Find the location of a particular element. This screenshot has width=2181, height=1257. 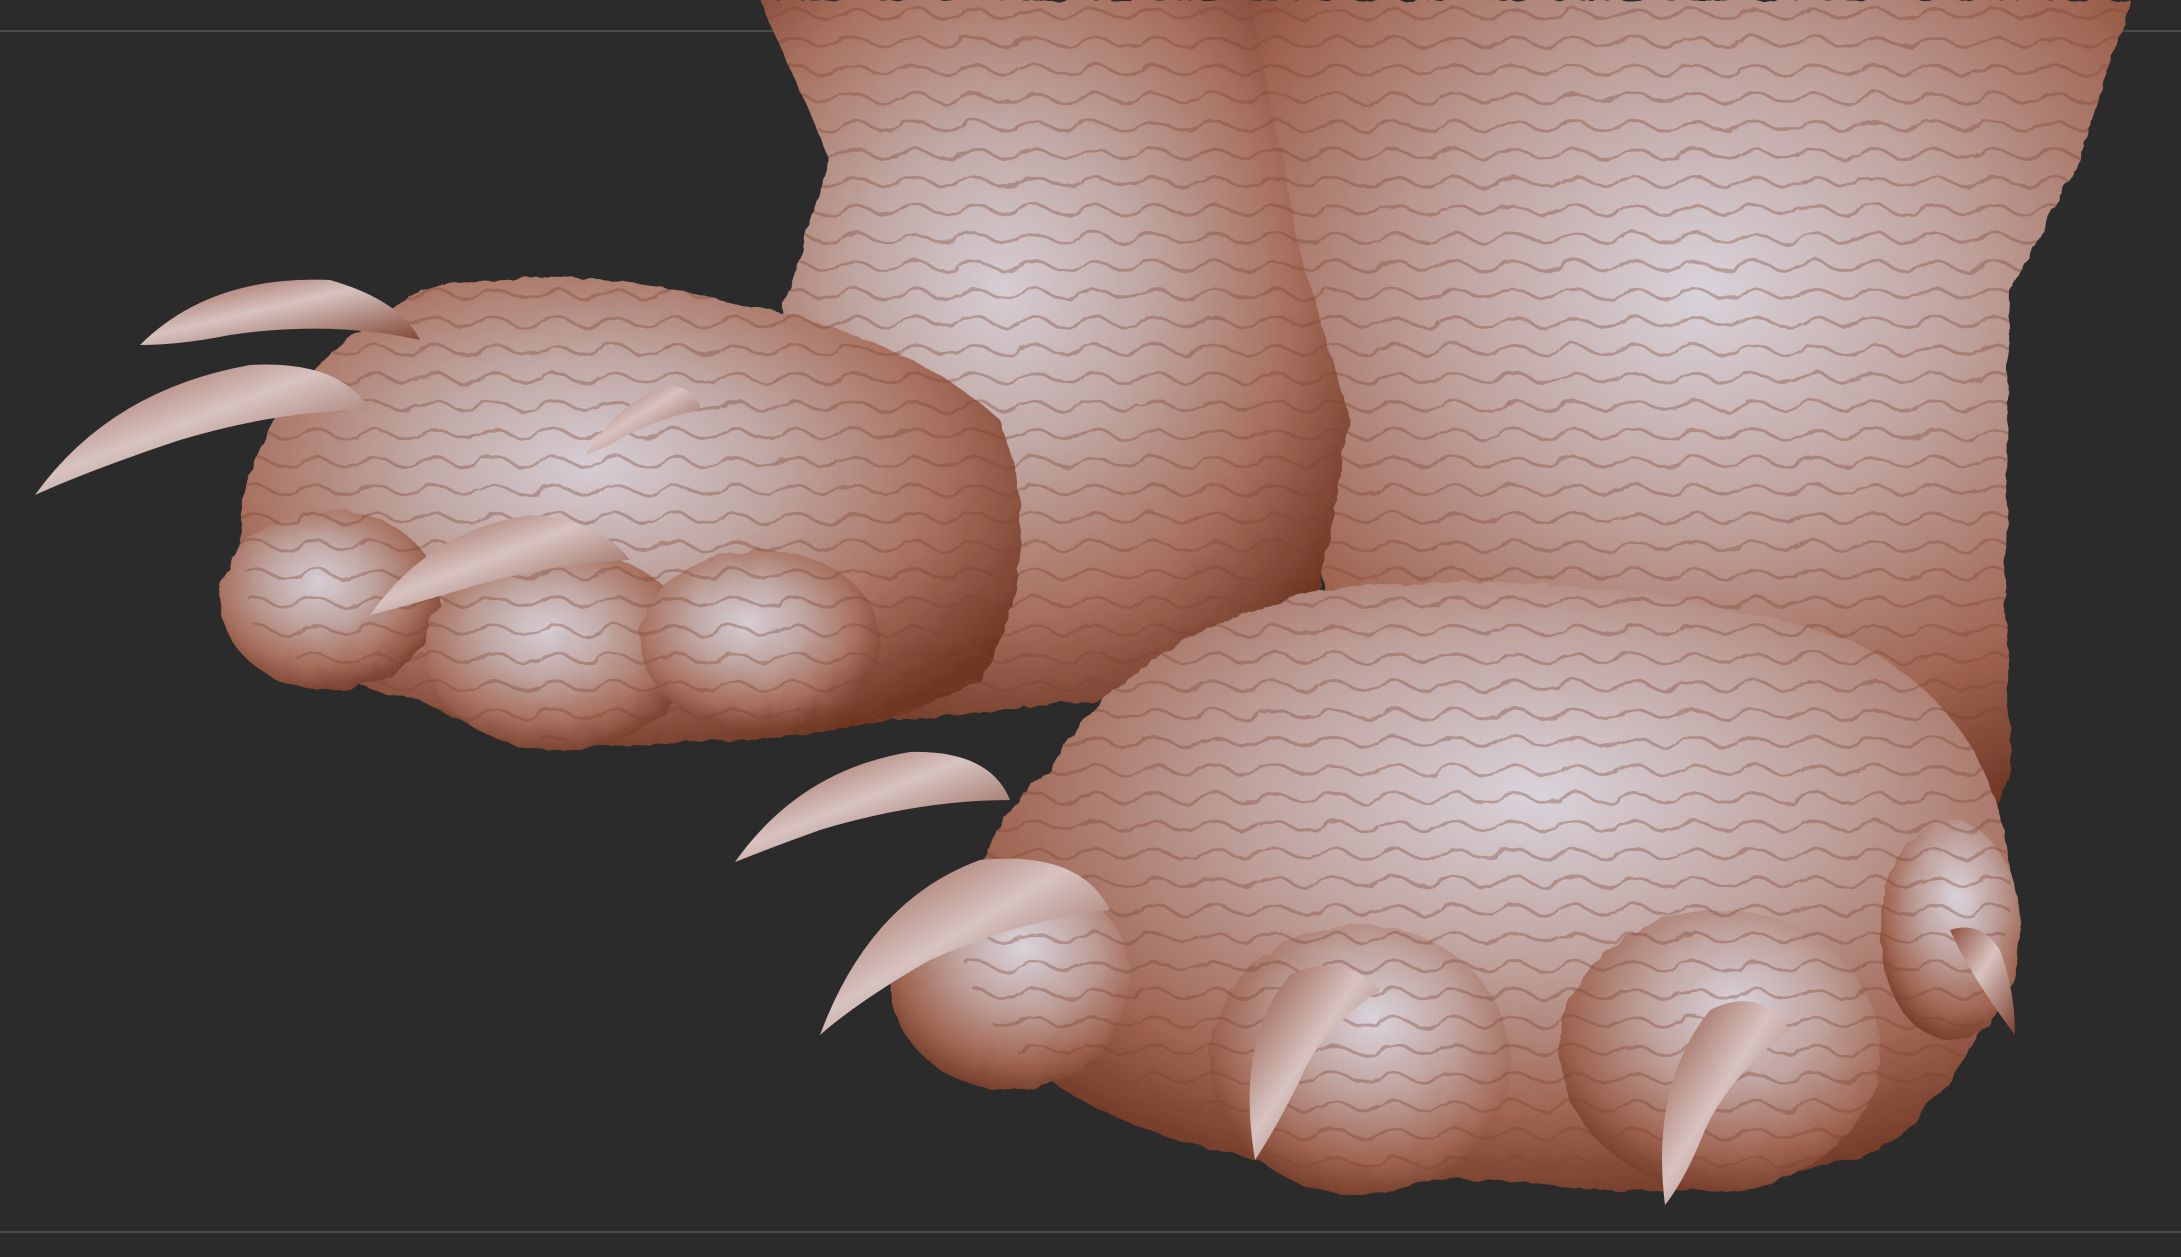

viewport-bottom-border is located at coordinates (1090, 1232).